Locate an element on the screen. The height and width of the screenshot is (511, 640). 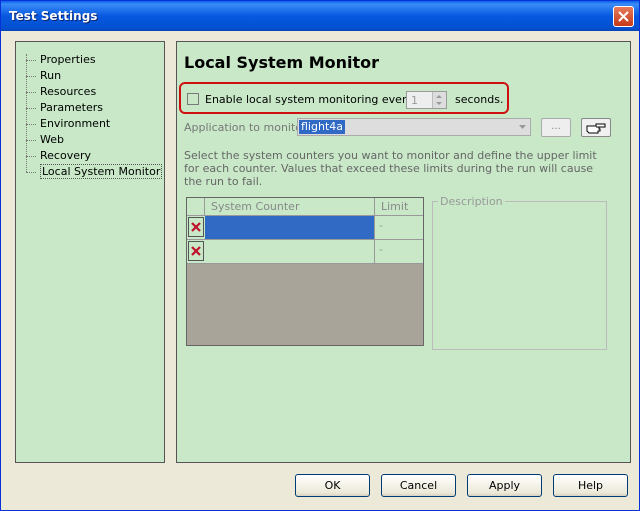
title-bar: Test Settings is located at coordinates (320, 16).